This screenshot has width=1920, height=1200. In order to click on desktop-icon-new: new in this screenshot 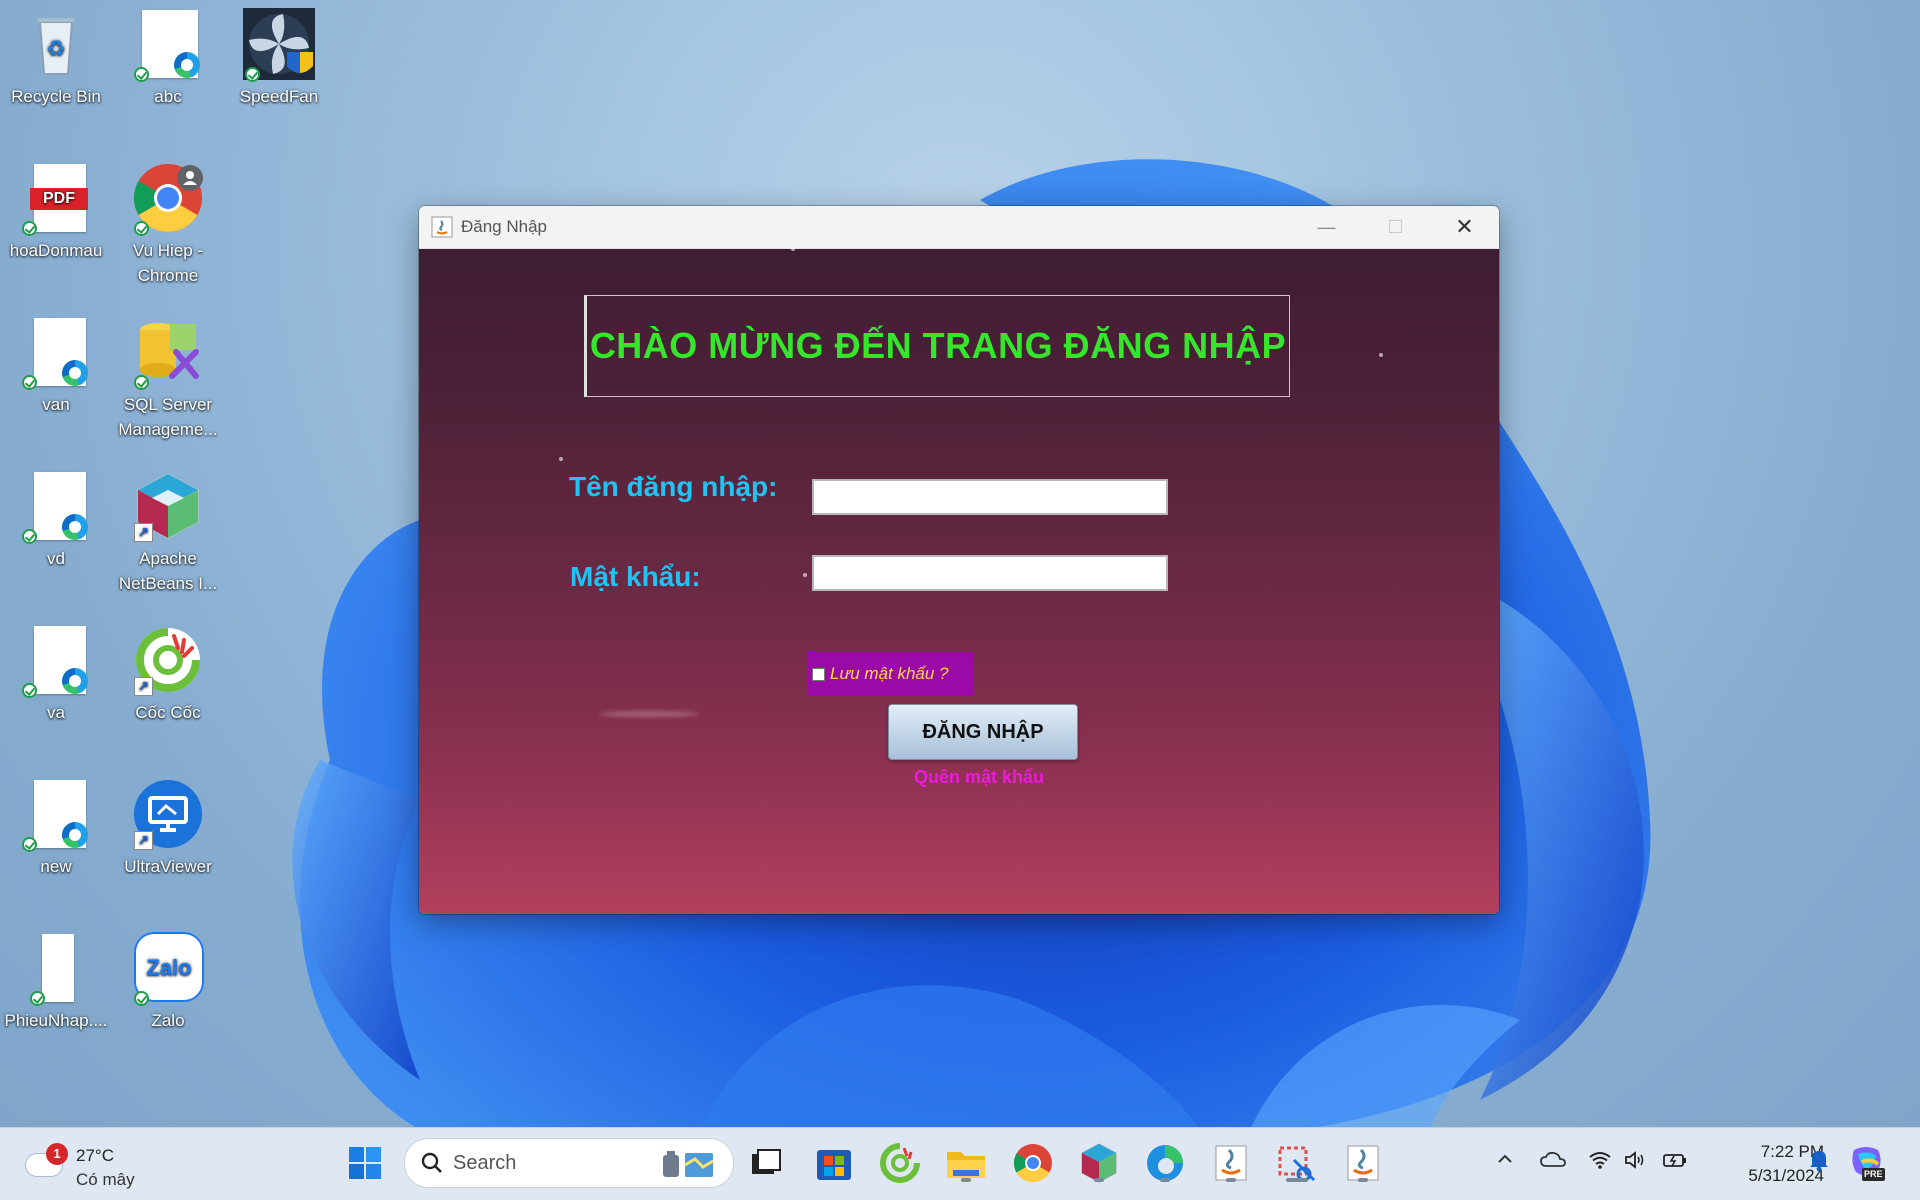, I will do `click(56, 826)`.